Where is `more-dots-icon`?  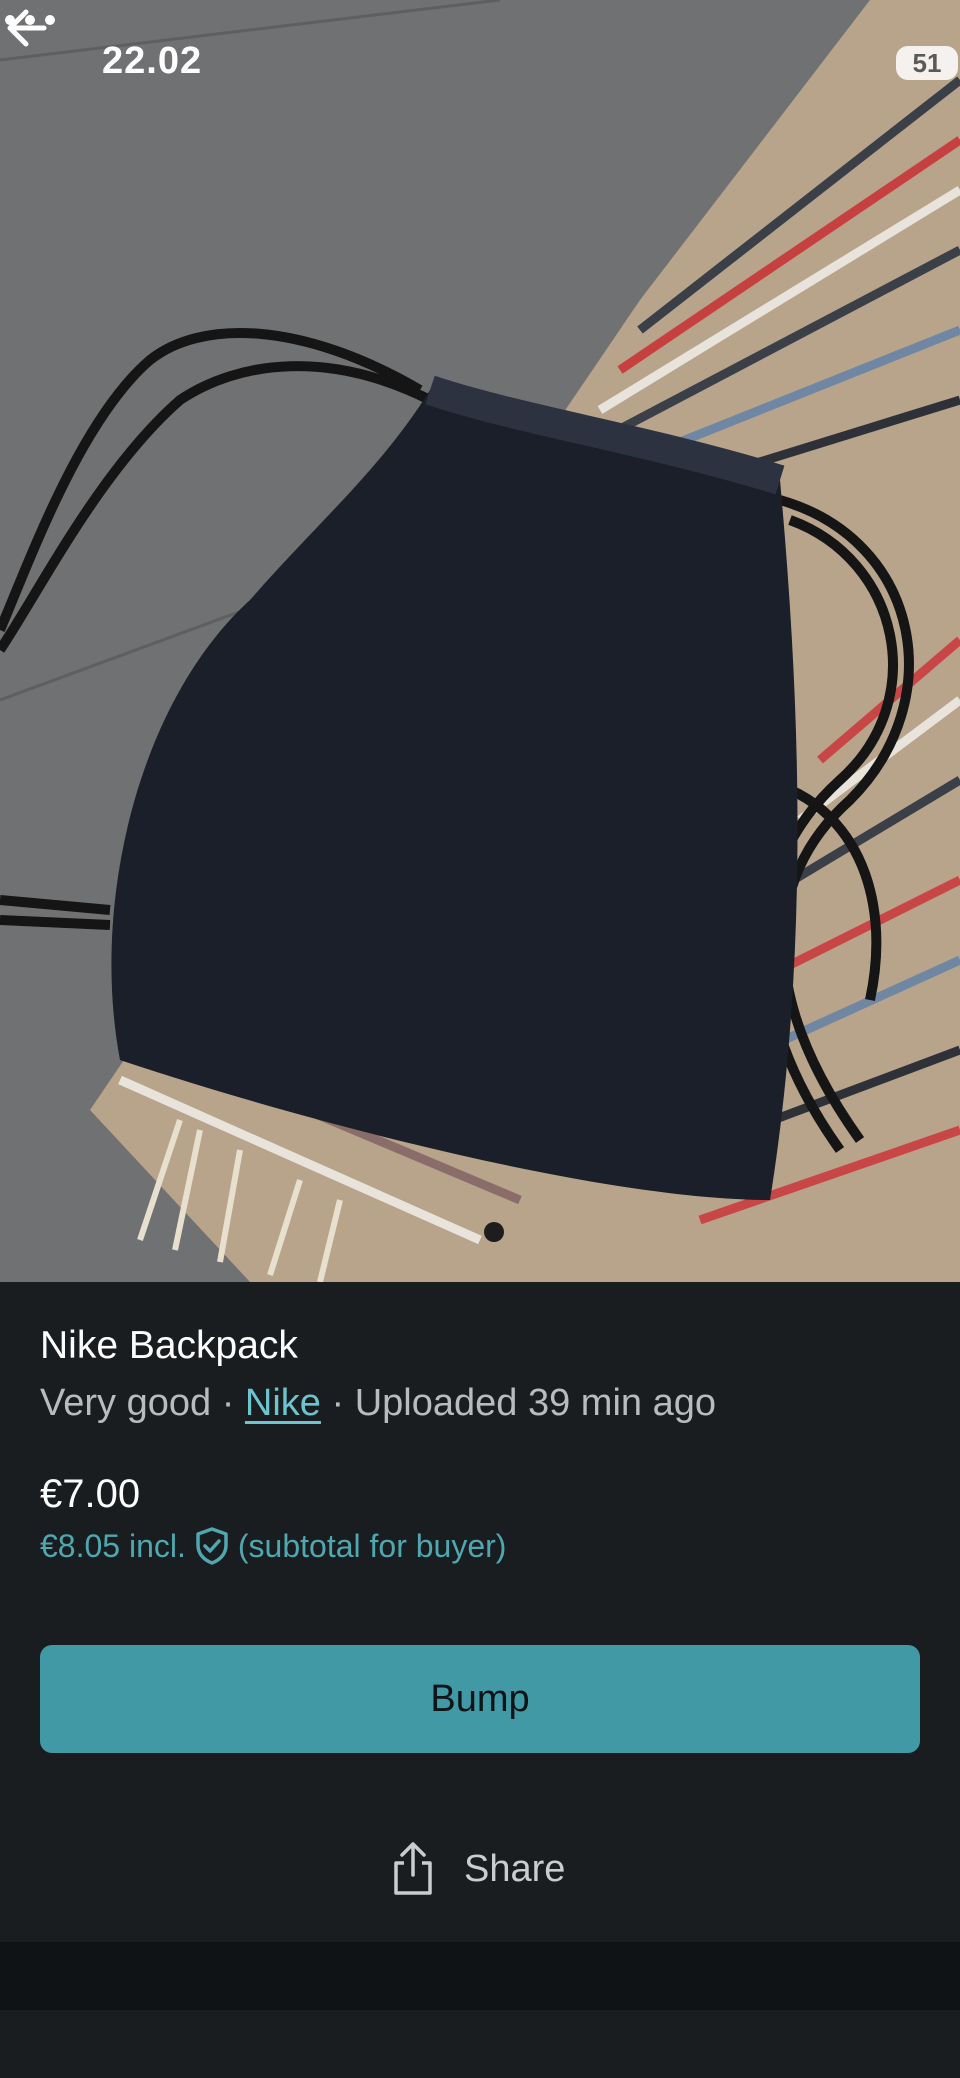
more-dots-icon is located at coordinates (30, 20).